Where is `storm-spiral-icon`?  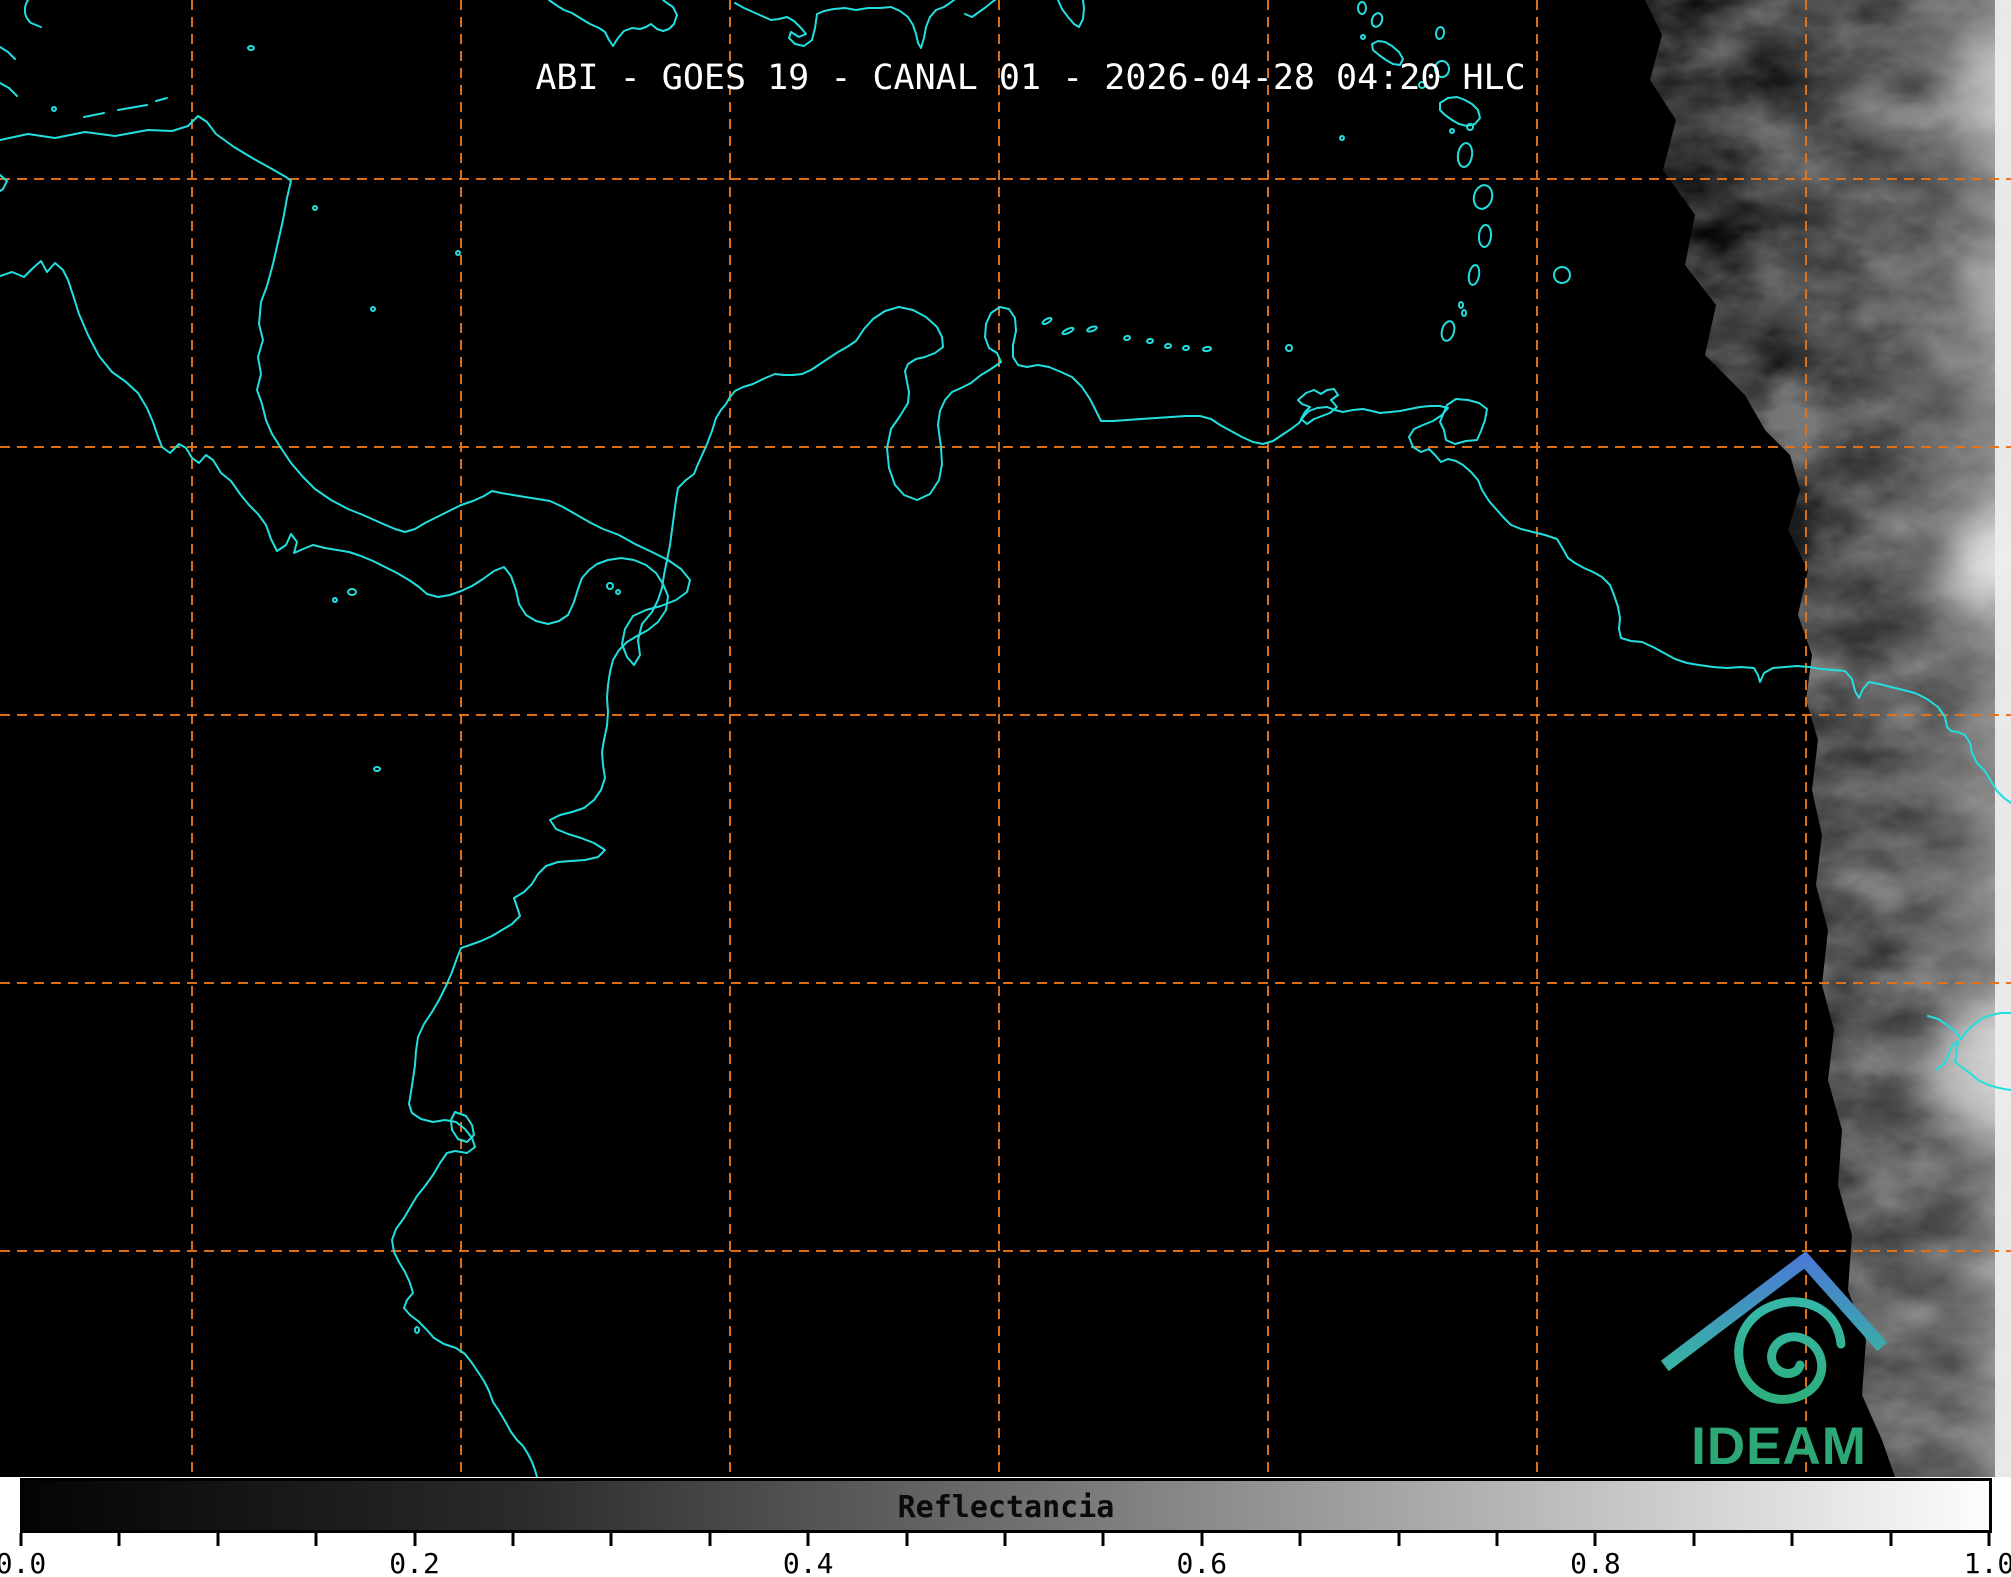
storm-spiral-icon is located at coordinates (1790, 1350).